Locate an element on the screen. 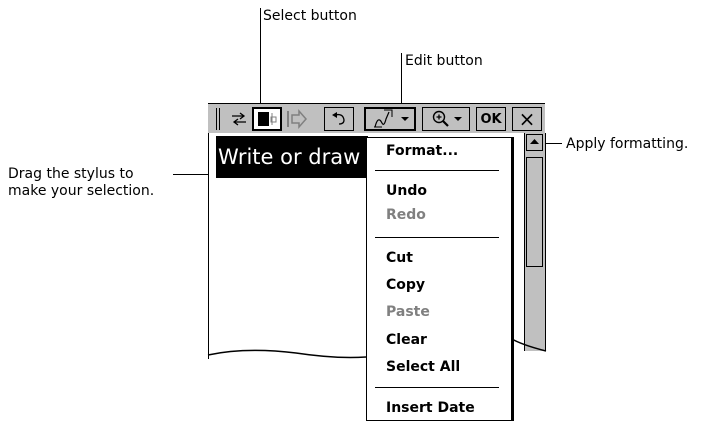 The image size is (717, 422). edit-button is located at coordinates (390, 119).